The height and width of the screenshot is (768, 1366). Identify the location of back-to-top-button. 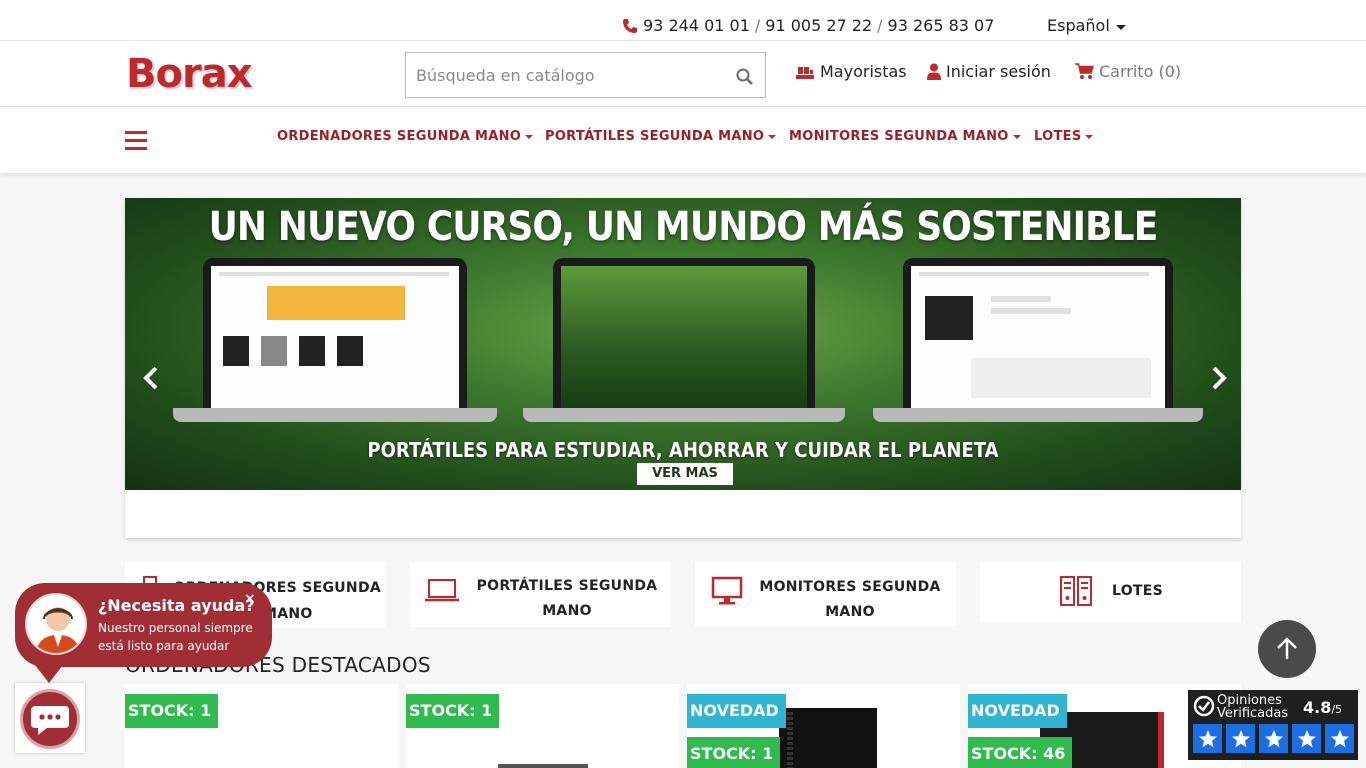
(1287, 649).